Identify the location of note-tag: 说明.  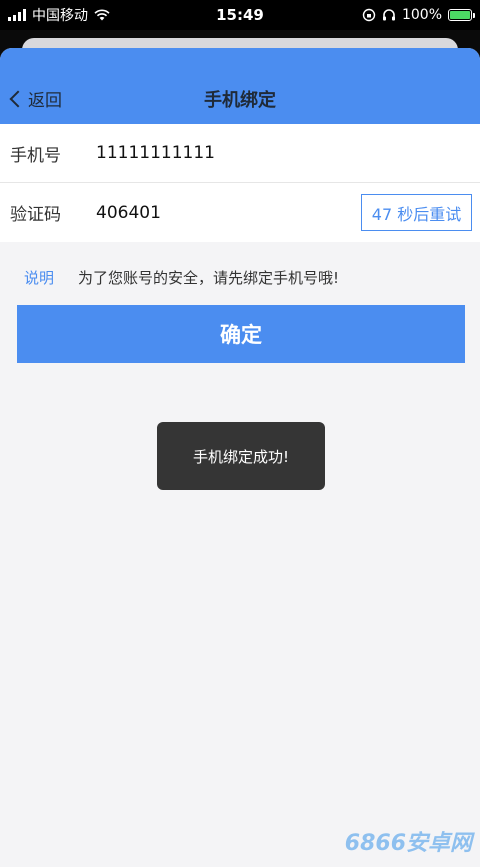
(39, 277).